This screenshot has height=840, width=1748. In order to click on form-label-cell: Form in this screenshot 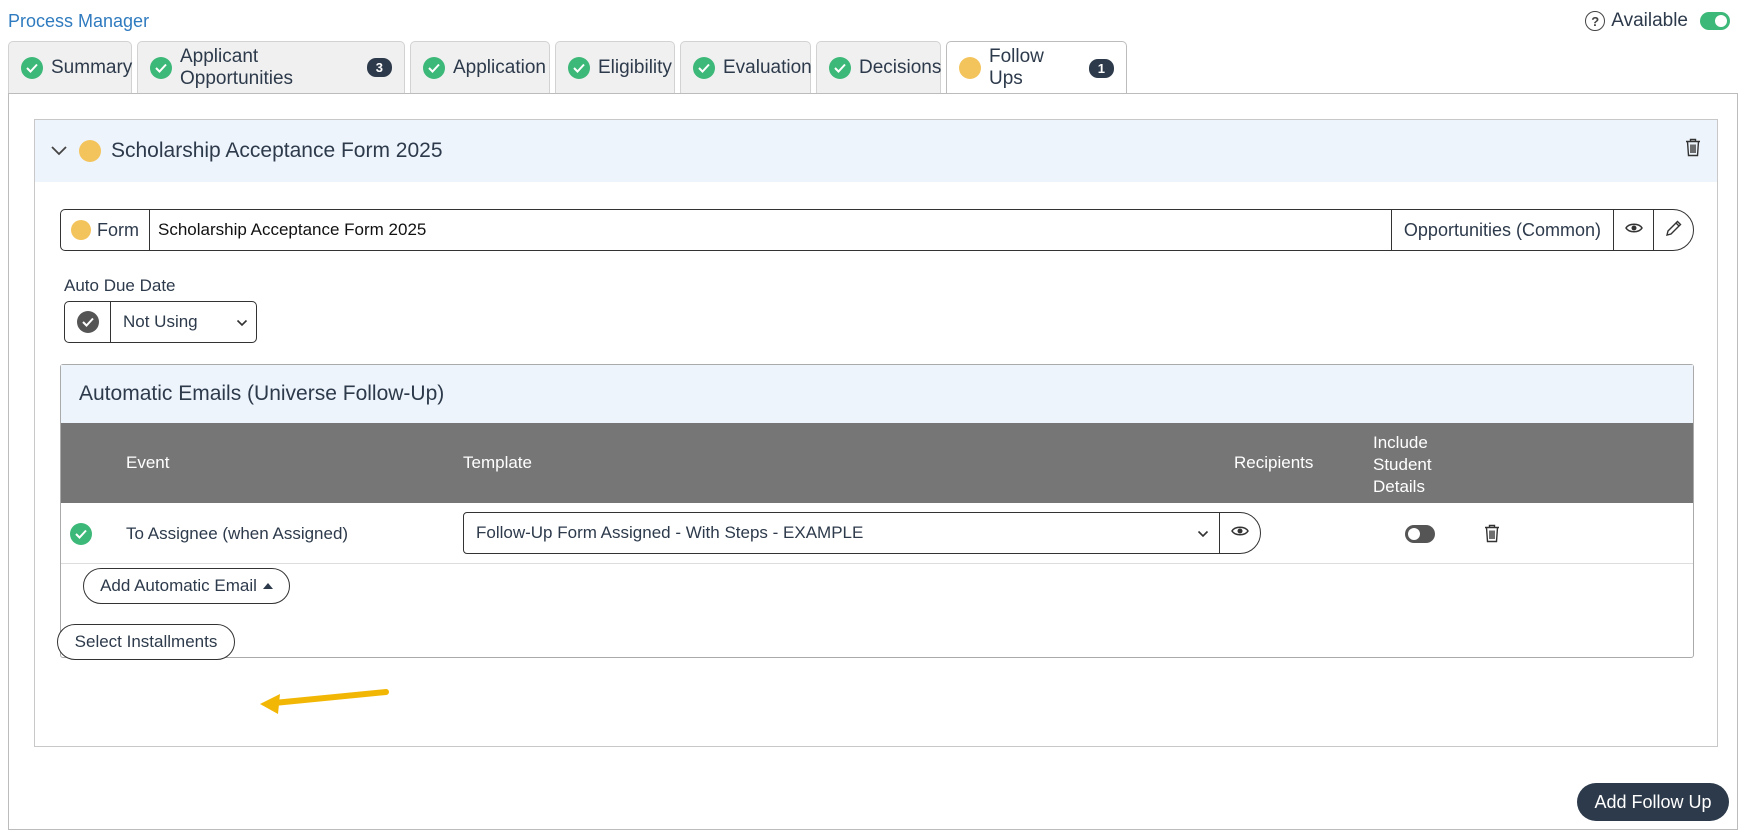, I will do `click(105, 230)`.